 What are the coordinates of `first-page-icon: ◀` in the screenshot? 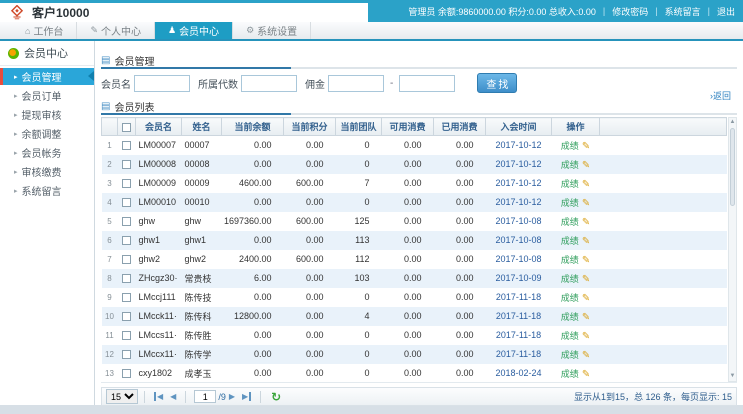 It's located at (159, 396).